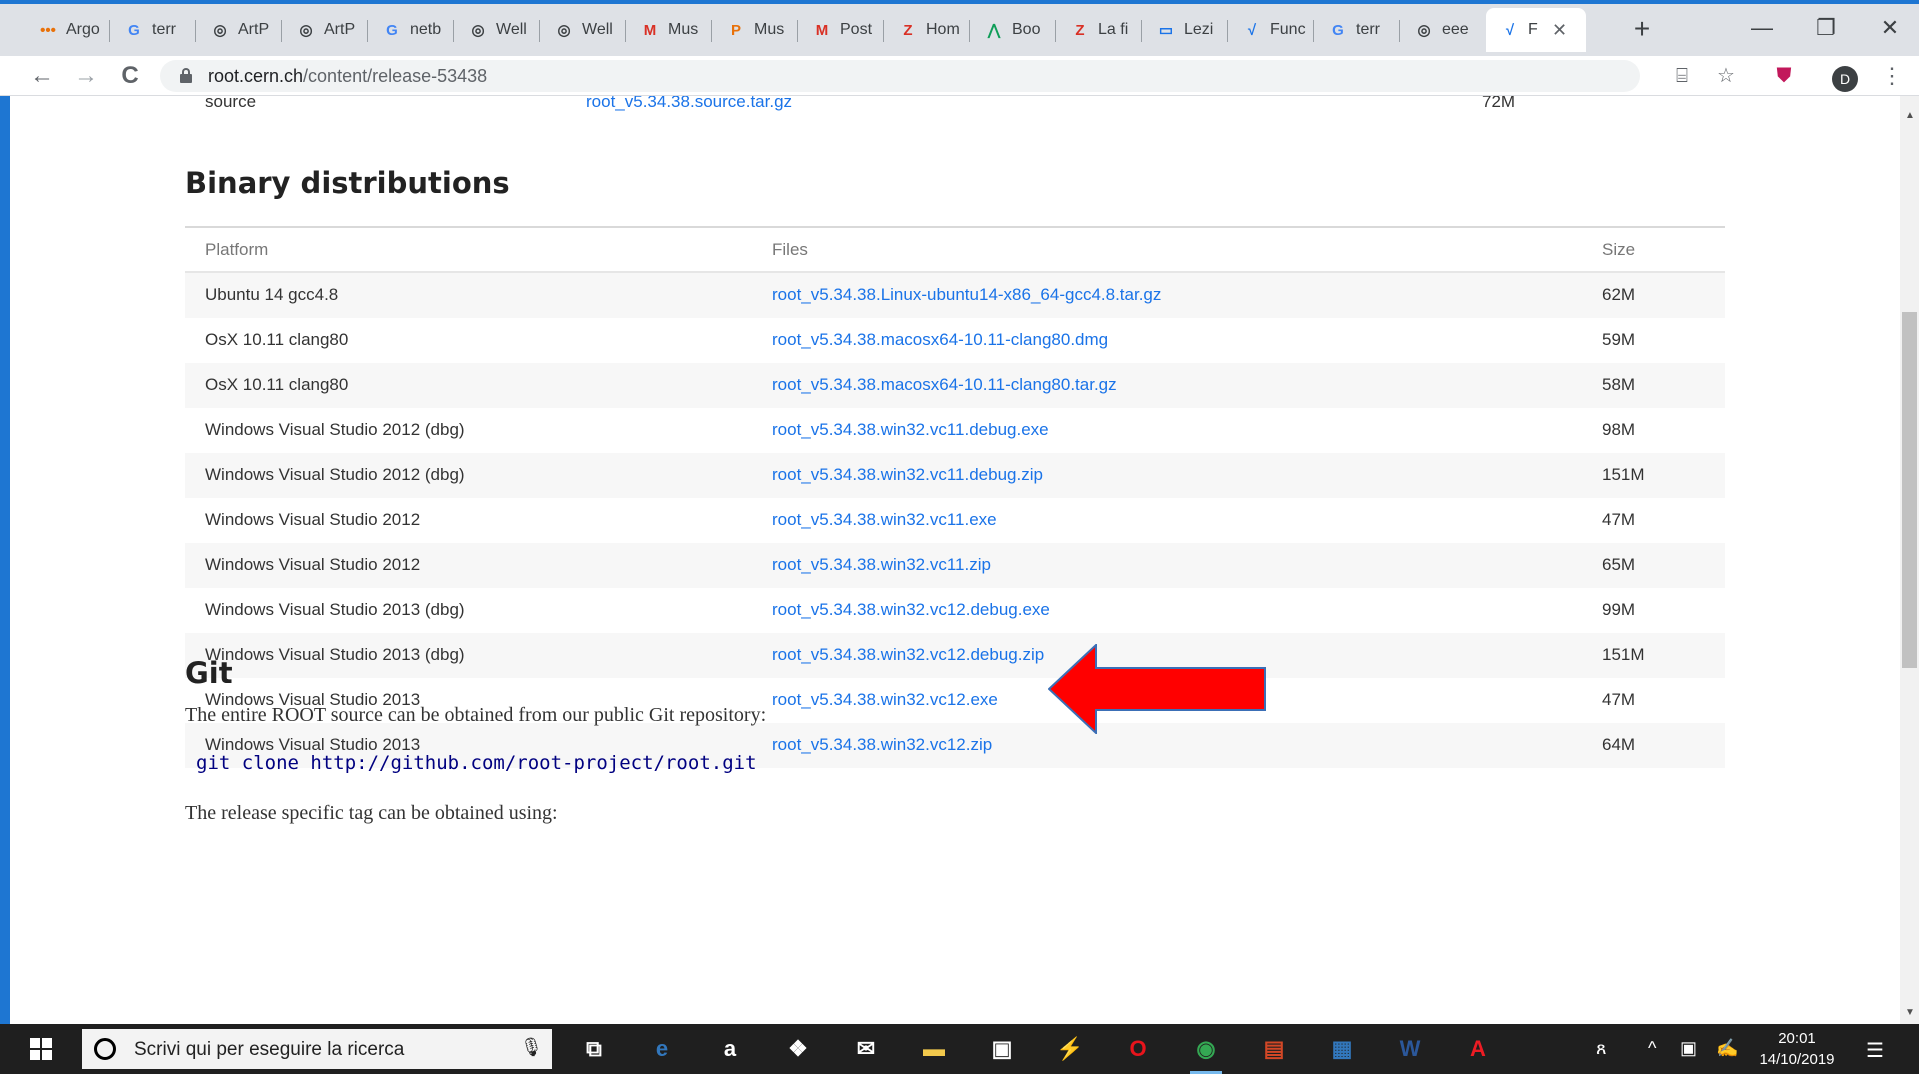 The height and width of the screenshot is (1074, 1919). I want to click on google-icon: G, so click(134, 30).